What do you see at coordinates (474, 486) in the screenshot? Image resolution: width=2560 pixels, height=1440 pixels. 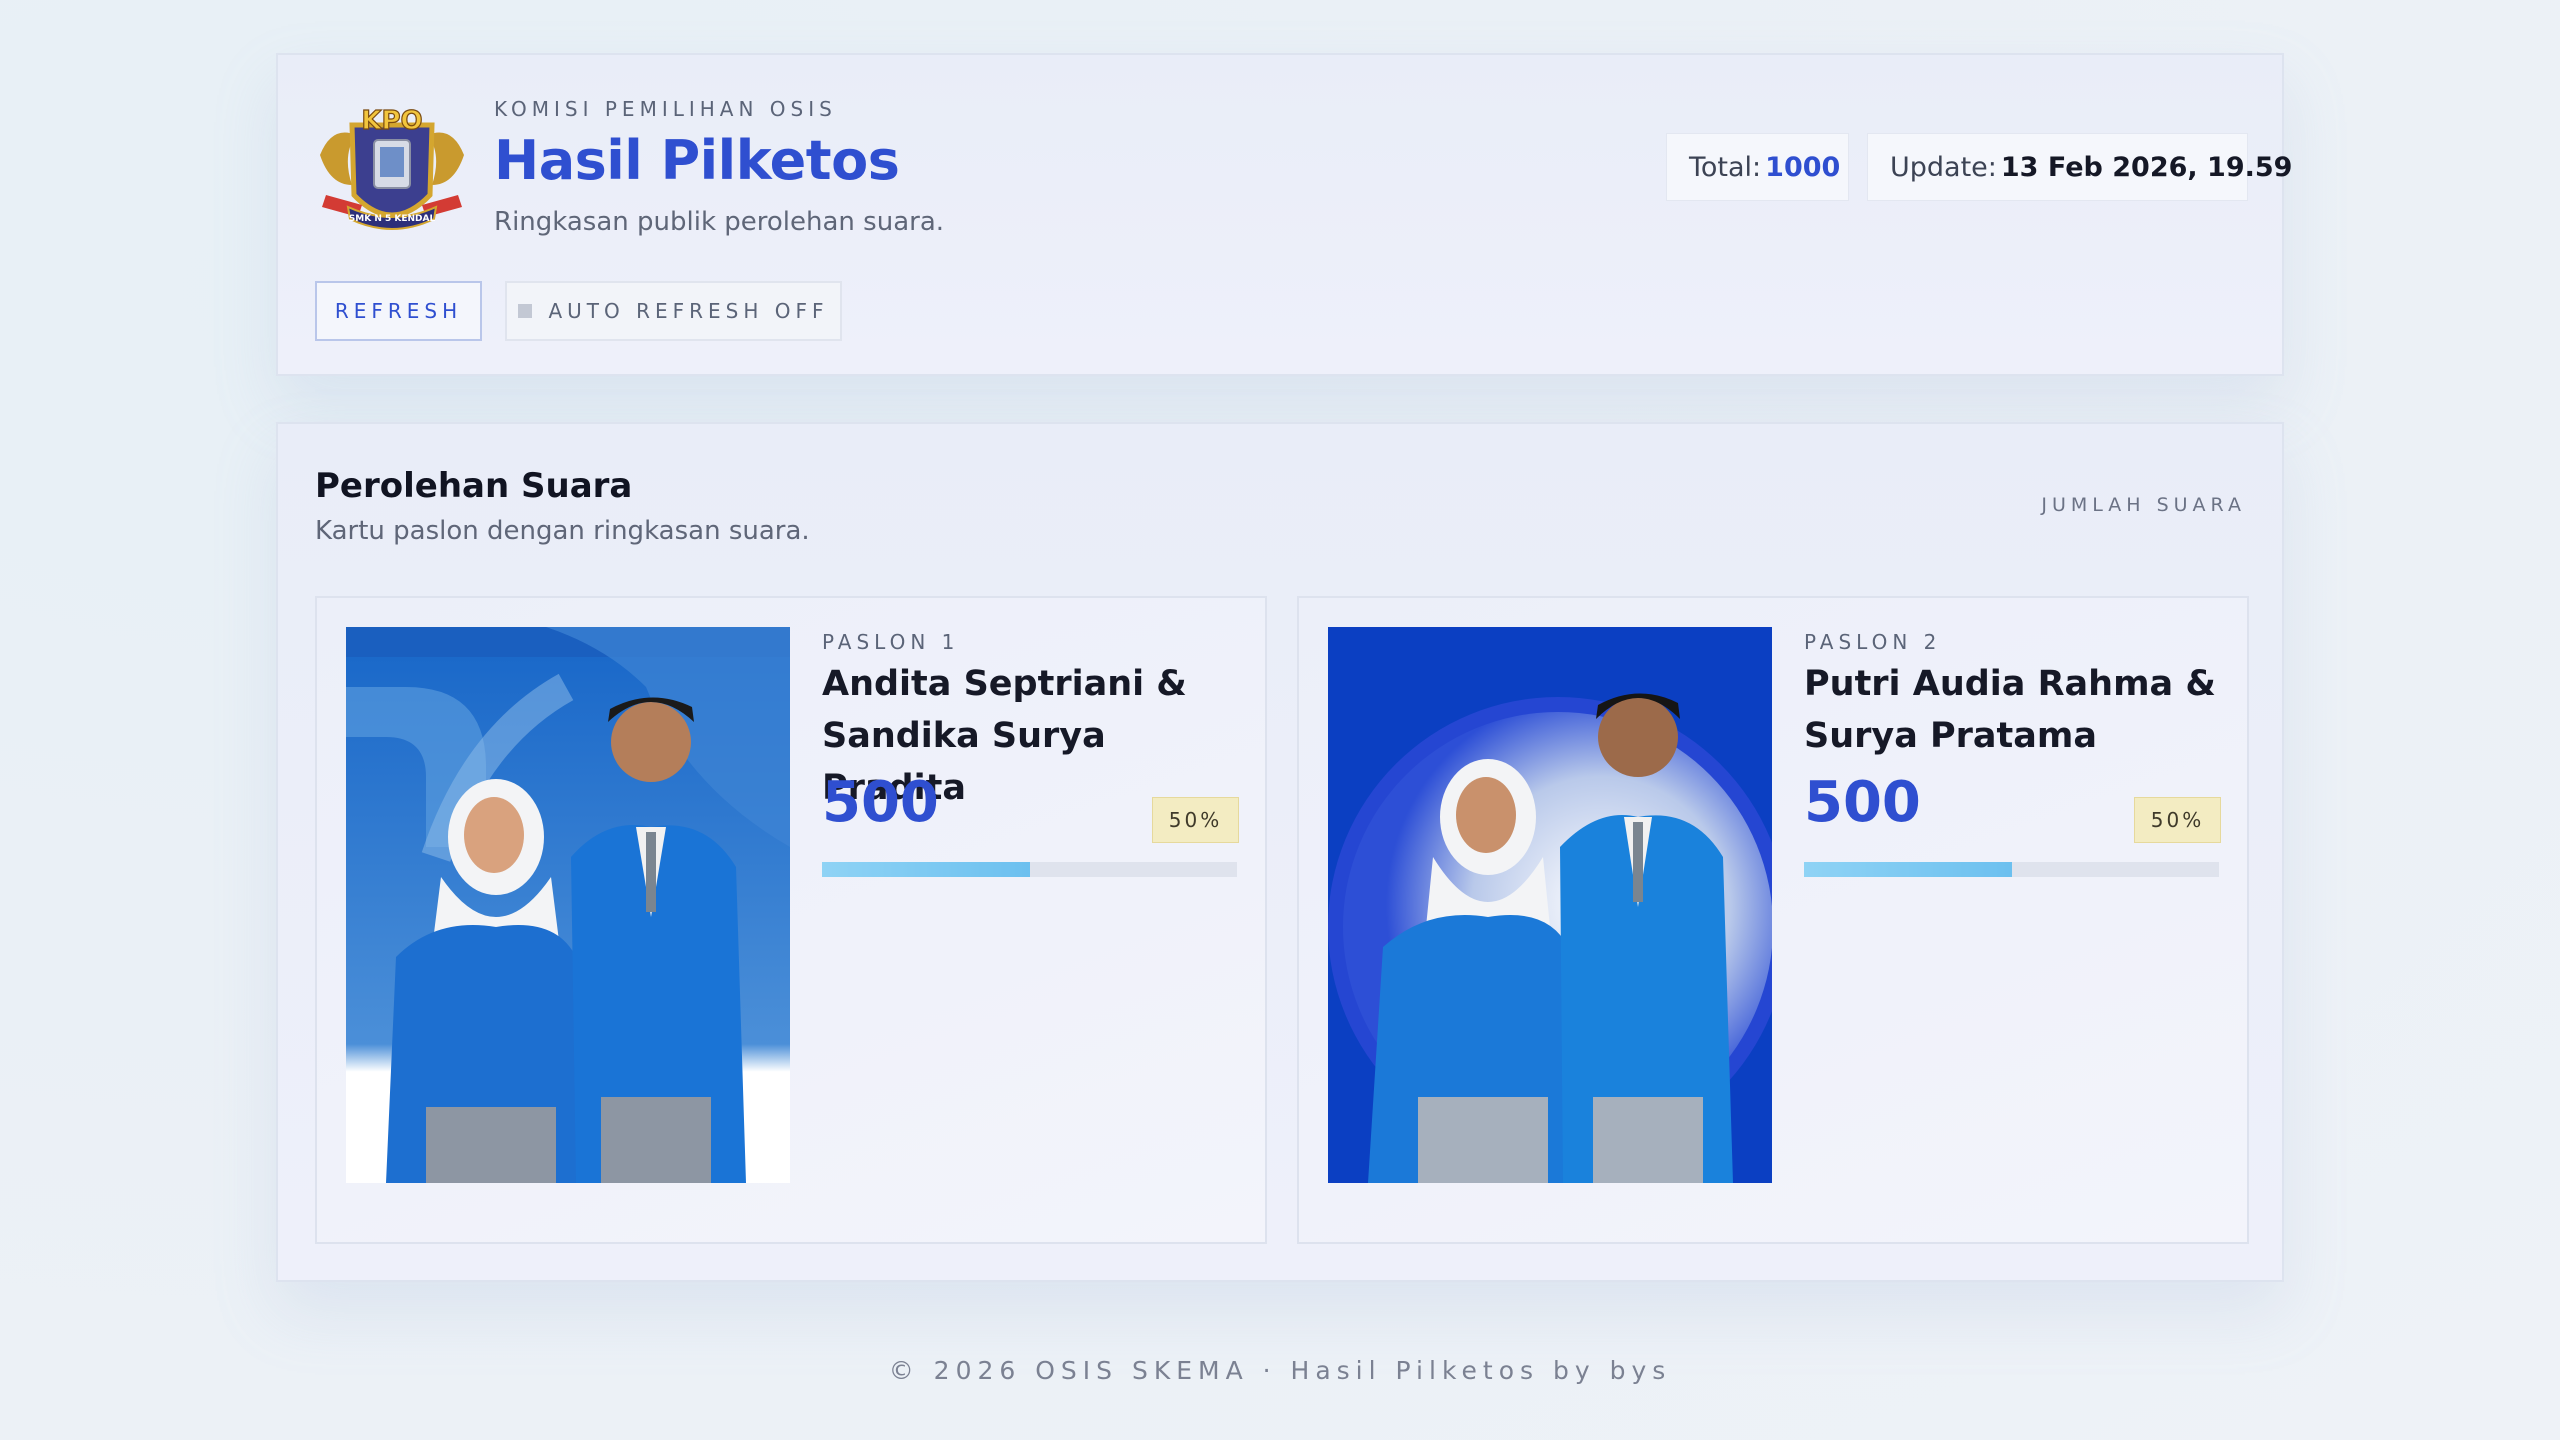 I see `section-title: Perolehan Suara` at bounding box center [474, 486].